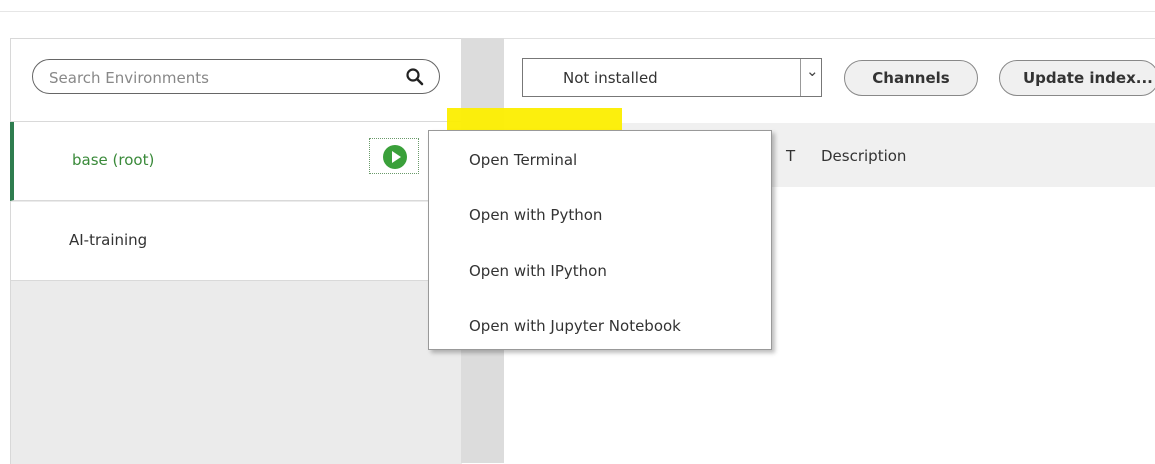 The height and width of the screenshot is (464, 1155). What do you see at coordinates (911, 78) in the screenshot?
I see `channels-button: Channels` at bounding box center [911, 78].